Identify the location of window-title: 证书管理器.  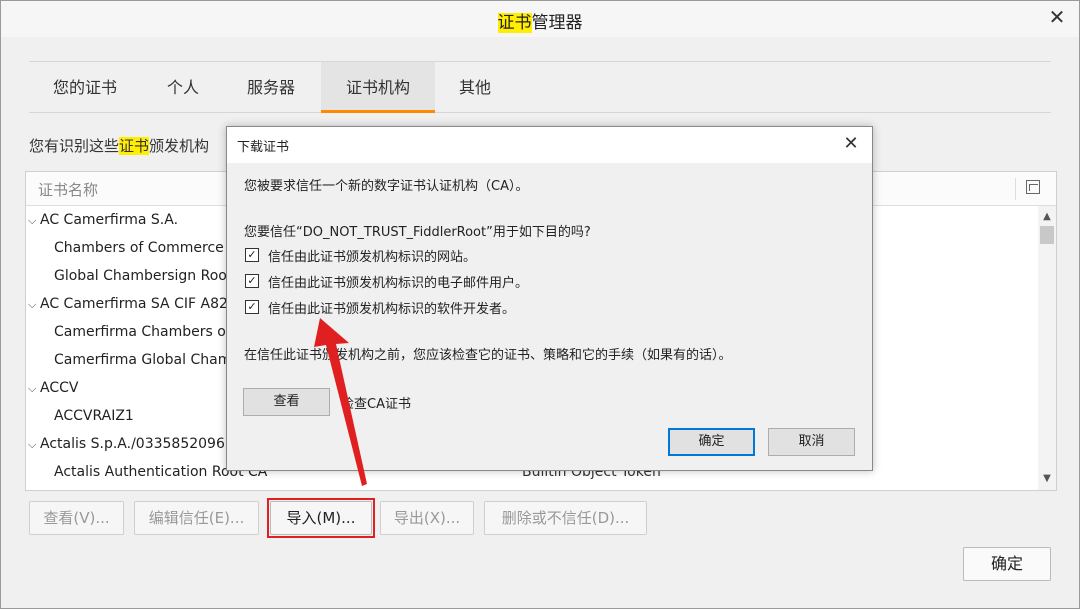
(540, 20).